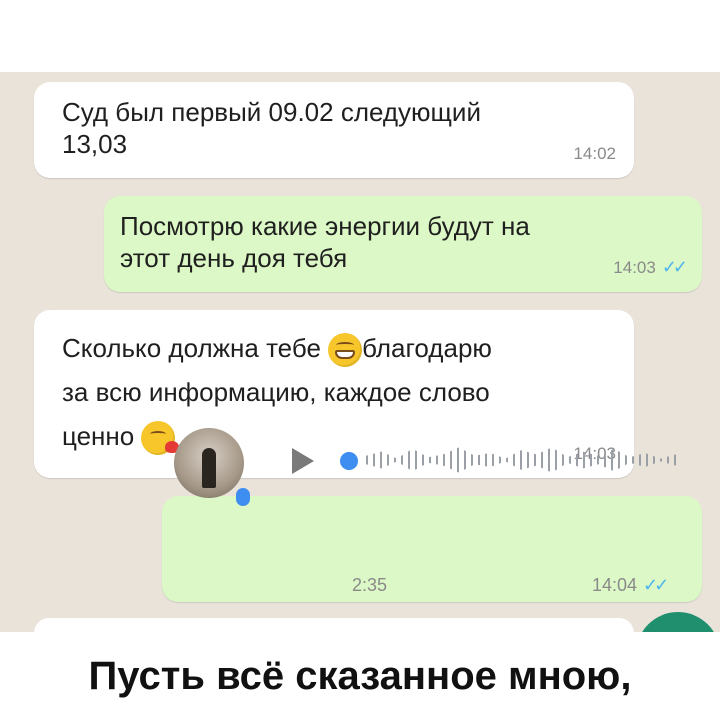 The width and height of the screenshot is (720, 720). I want to click on voice-duration: 2:35, so click(370, 585).